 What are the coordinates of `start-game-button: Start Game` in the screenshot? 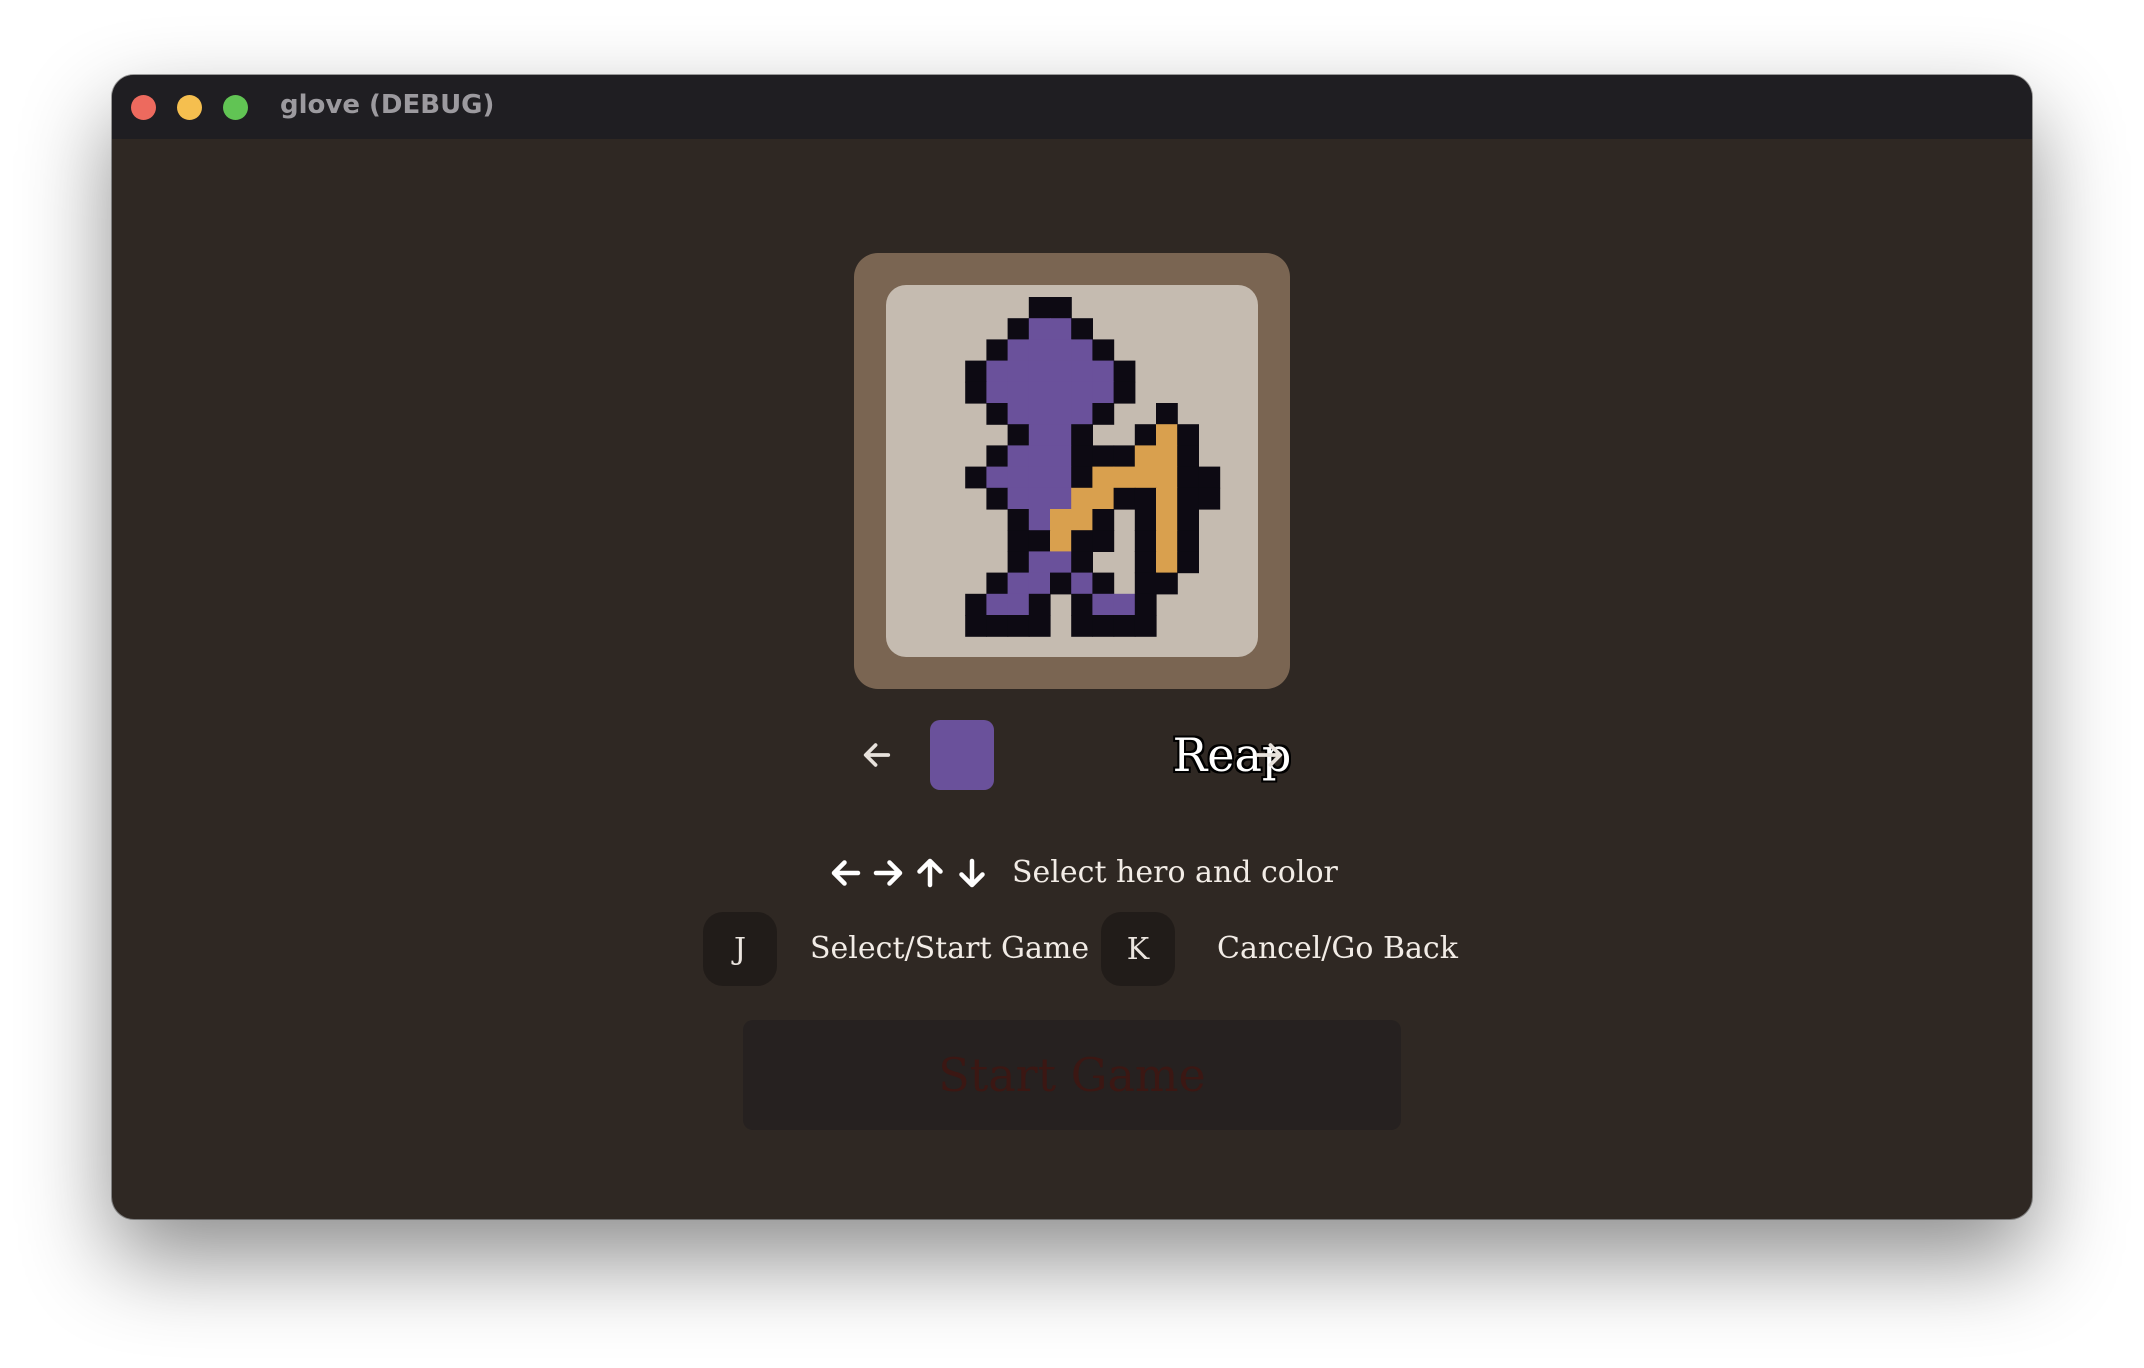 It's located at (1072, 1075).